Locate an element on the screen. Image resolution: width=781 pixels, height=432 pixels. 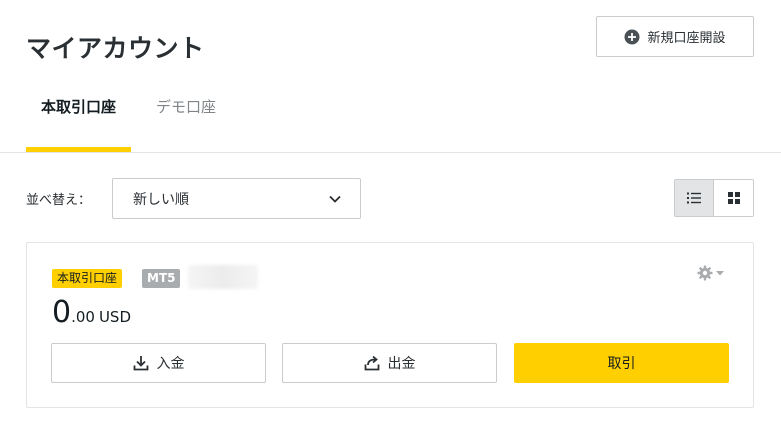
tab-demo-account: デモ口座 is located at coordinates (186, 120).